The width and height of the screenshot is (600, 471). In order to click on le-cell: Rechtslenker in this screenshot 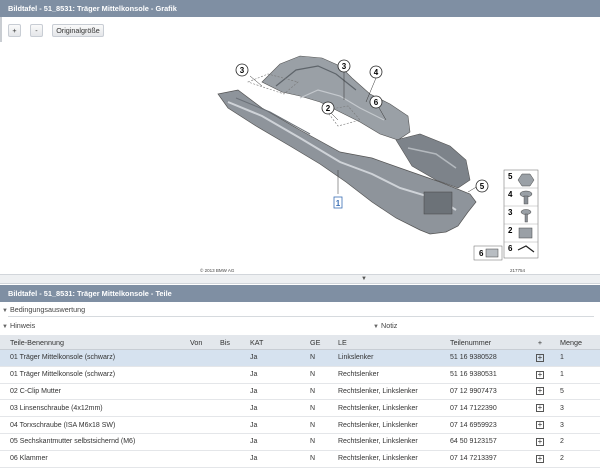, I will do `click(384, 375)`.